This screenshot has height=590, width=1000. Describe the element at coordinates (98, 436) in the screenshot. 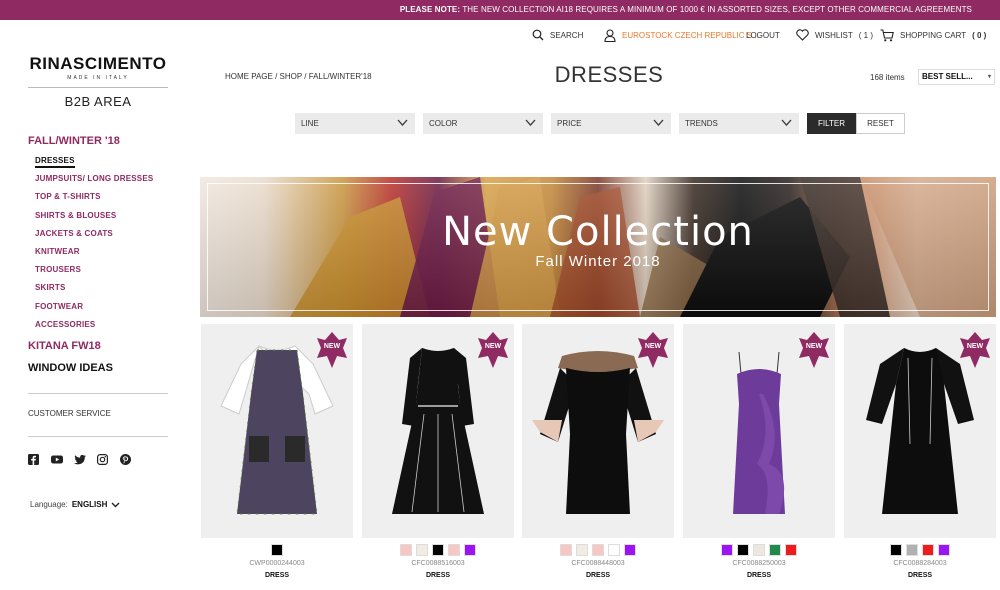

I see `sidebar-divider` at that location.